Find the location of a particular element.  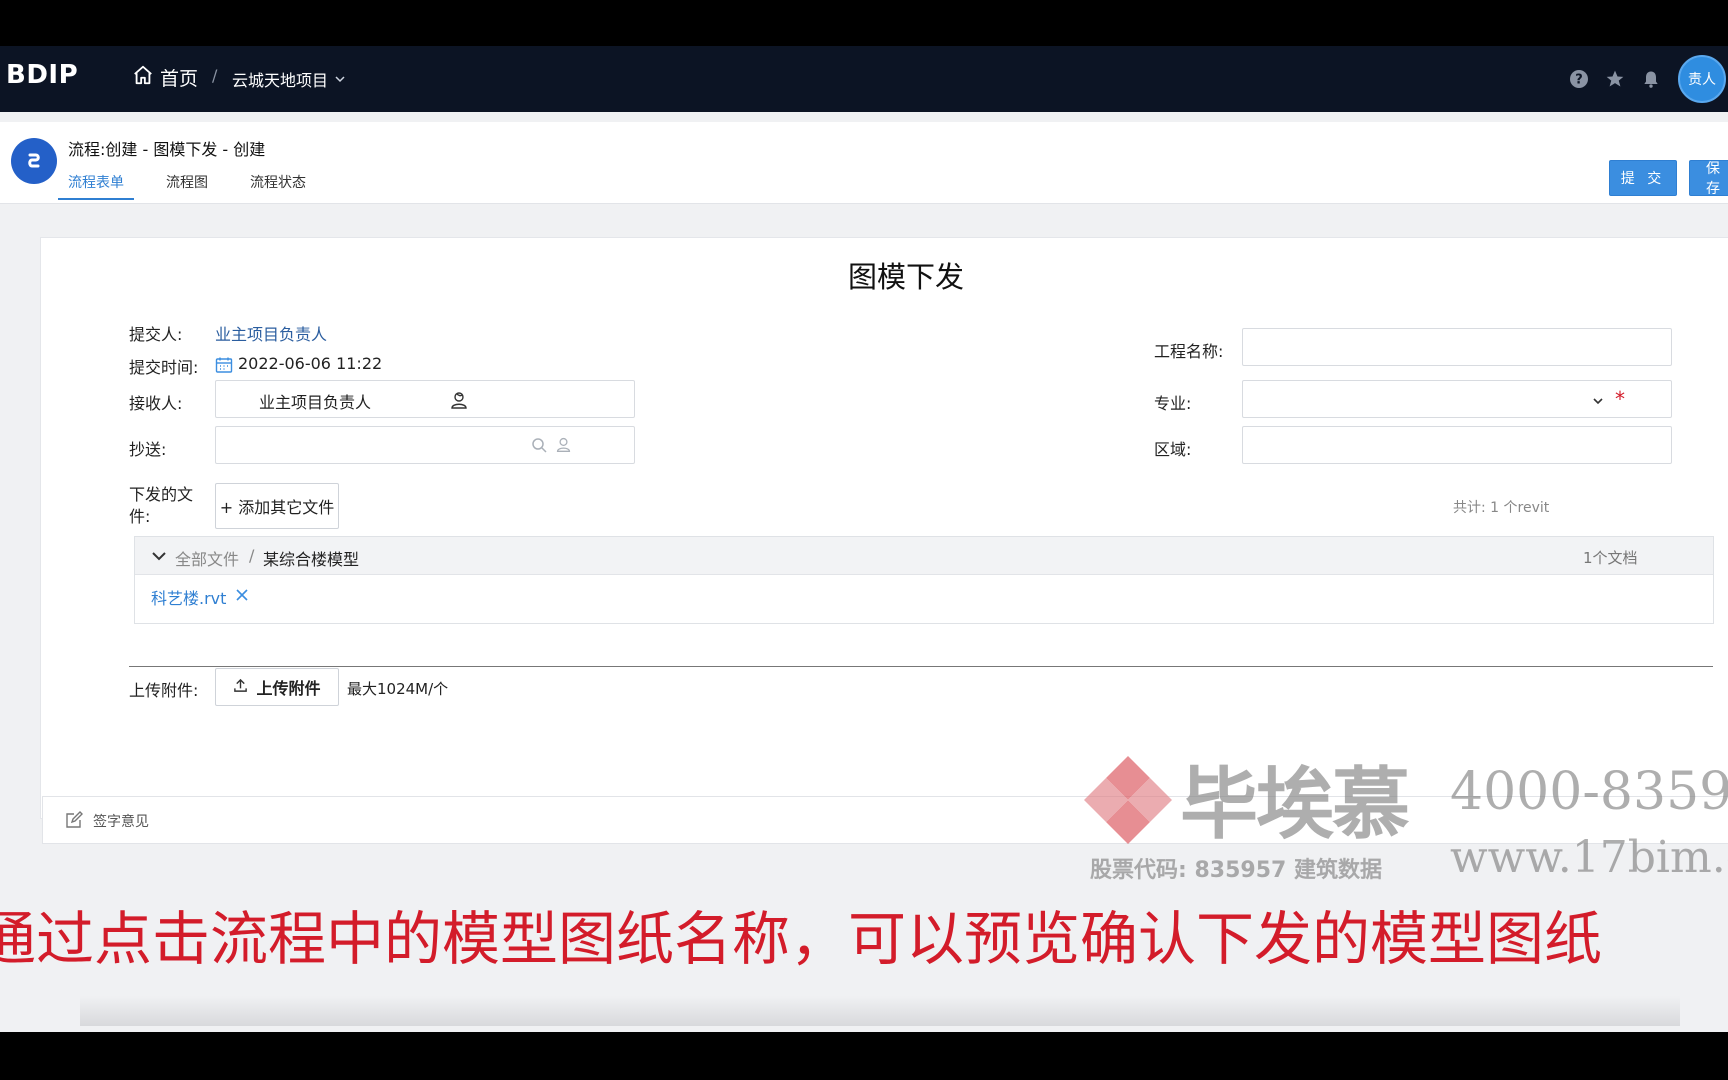

project-name-label: 工程名称: is located at coordinates (1189, 351).